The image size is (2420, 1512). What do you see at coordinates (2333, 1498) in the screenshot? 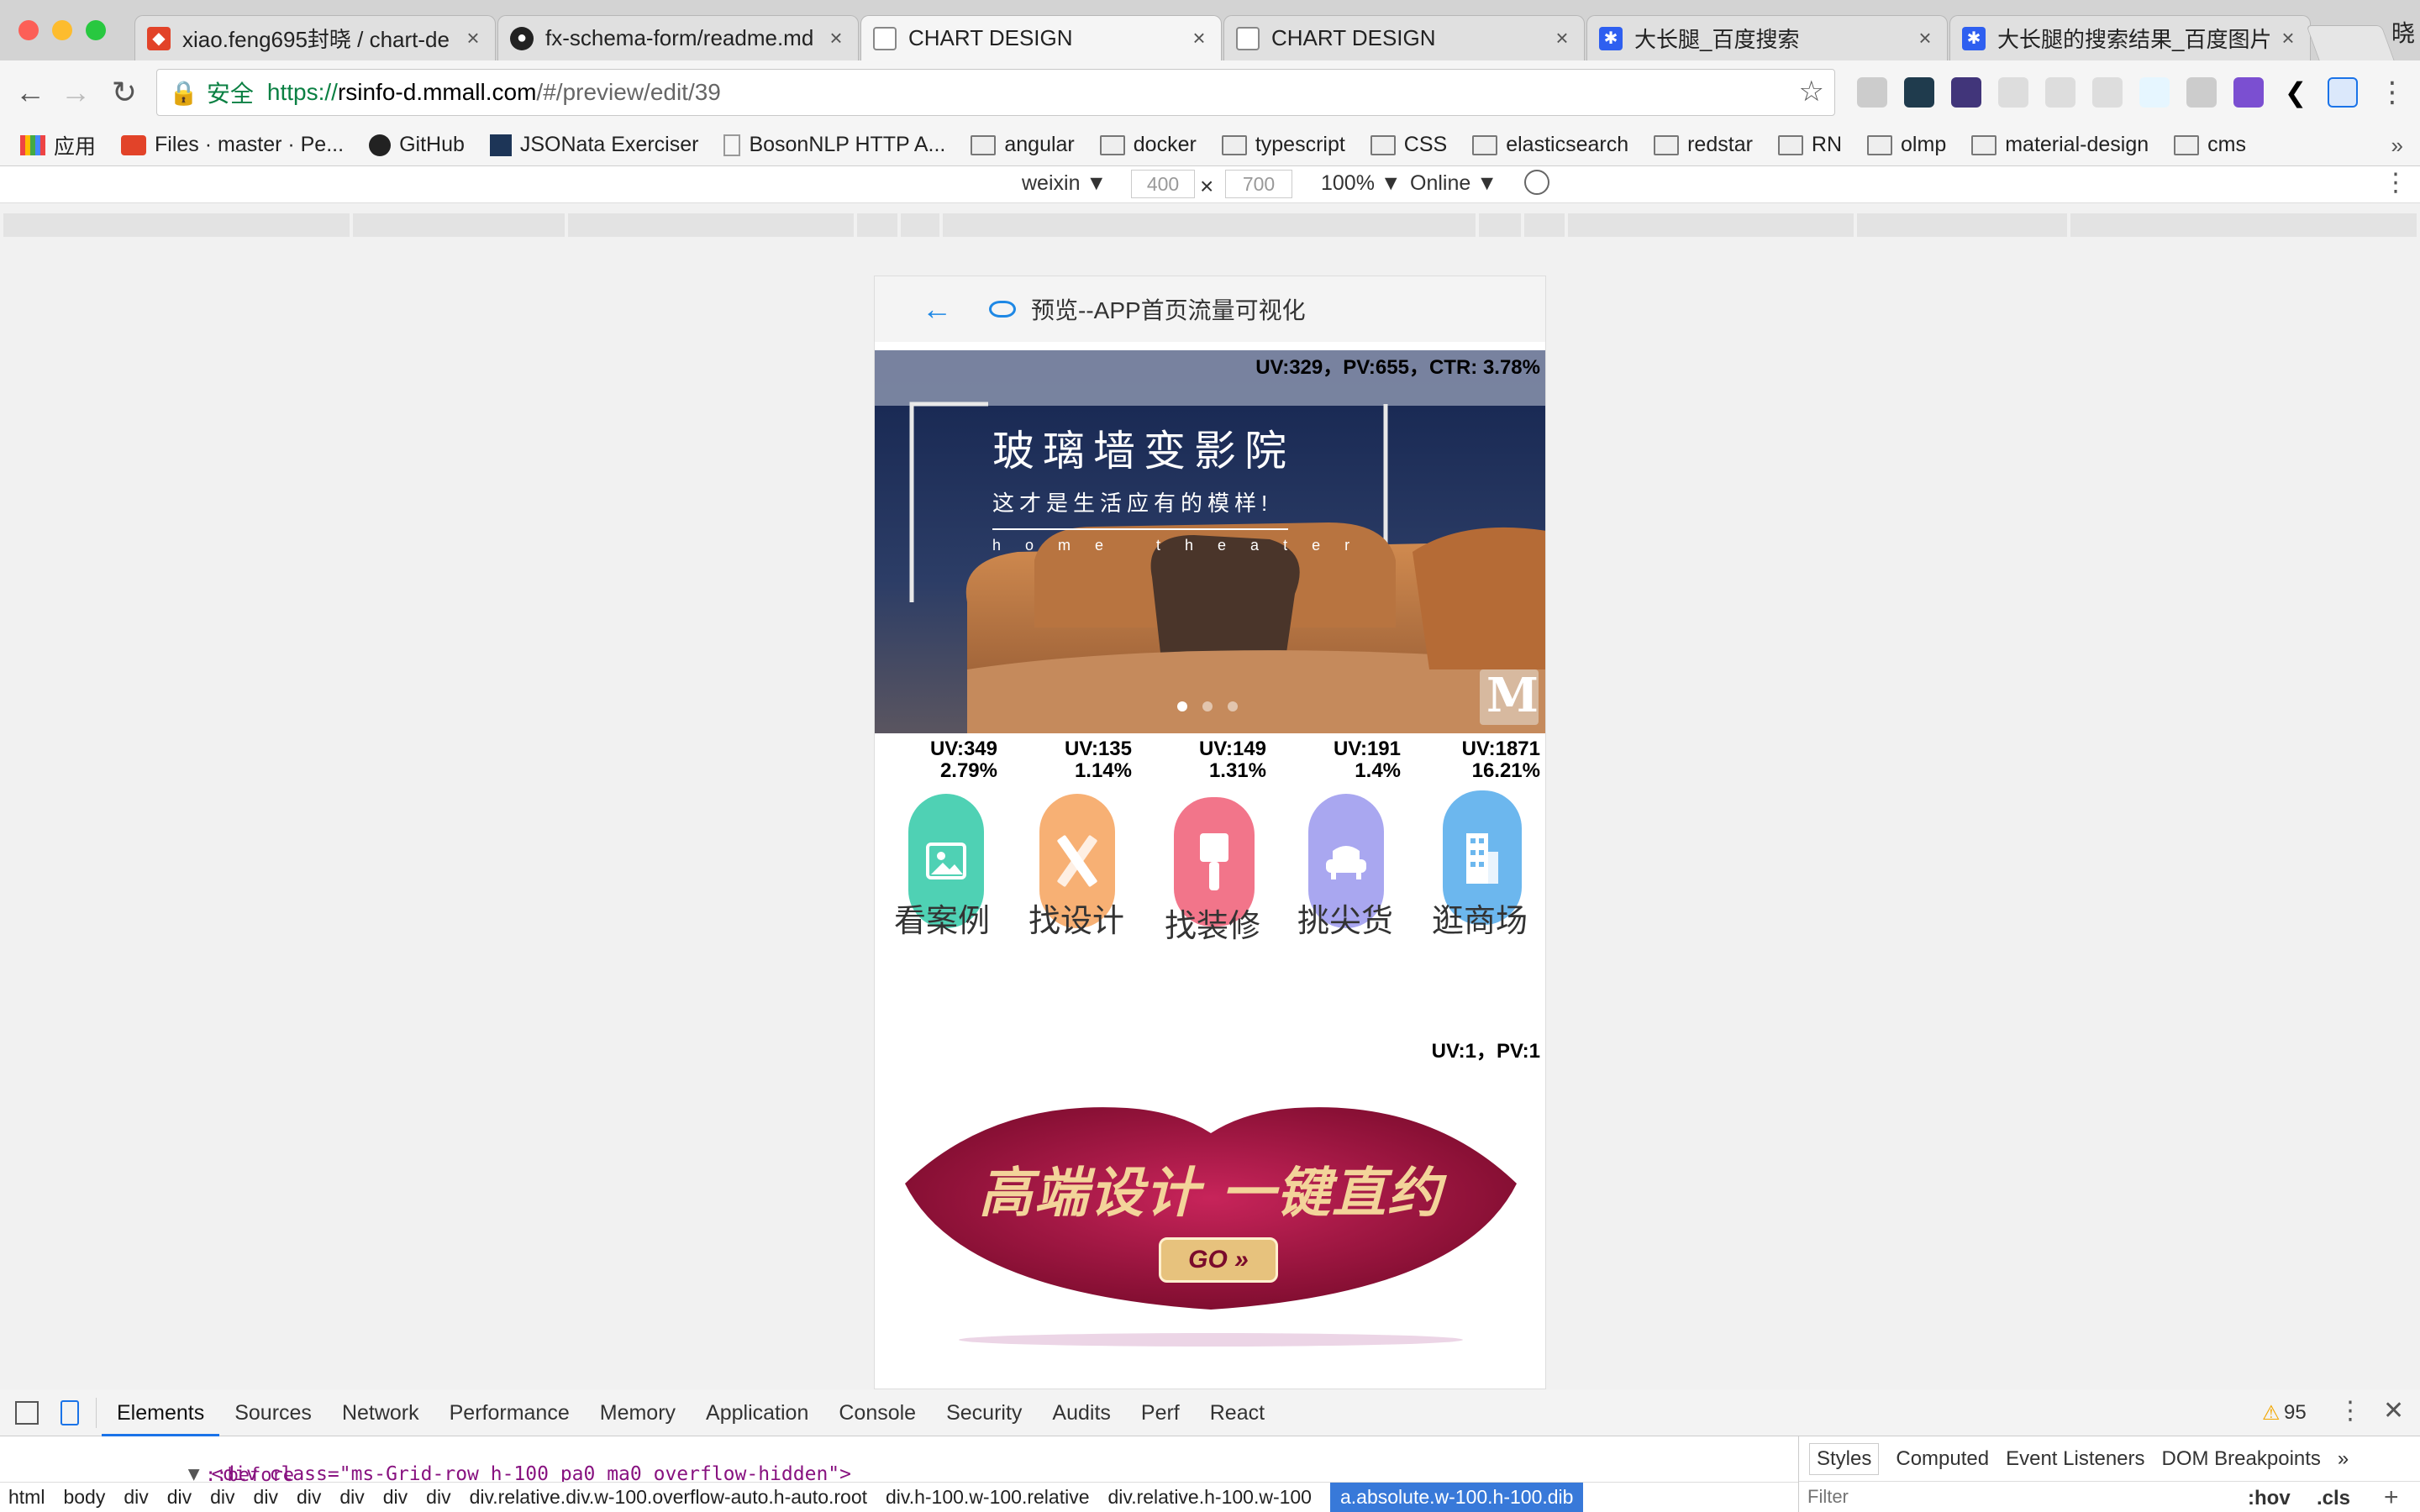
I see `class-toggle: .cls` at bounding box center [2333, 1498].